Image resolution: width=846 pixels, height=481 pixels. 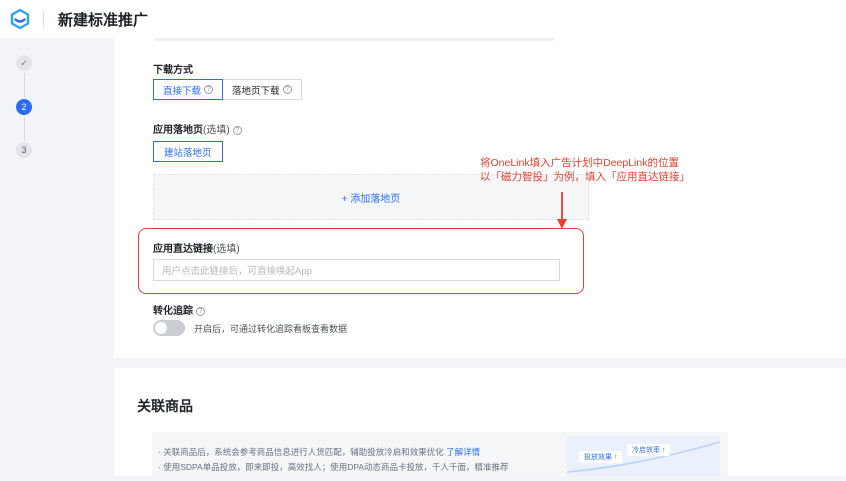 What do you see at coordinates (24, 150) in the screenshot?
I see `step-3: 3` at bounding box center [24, 150].